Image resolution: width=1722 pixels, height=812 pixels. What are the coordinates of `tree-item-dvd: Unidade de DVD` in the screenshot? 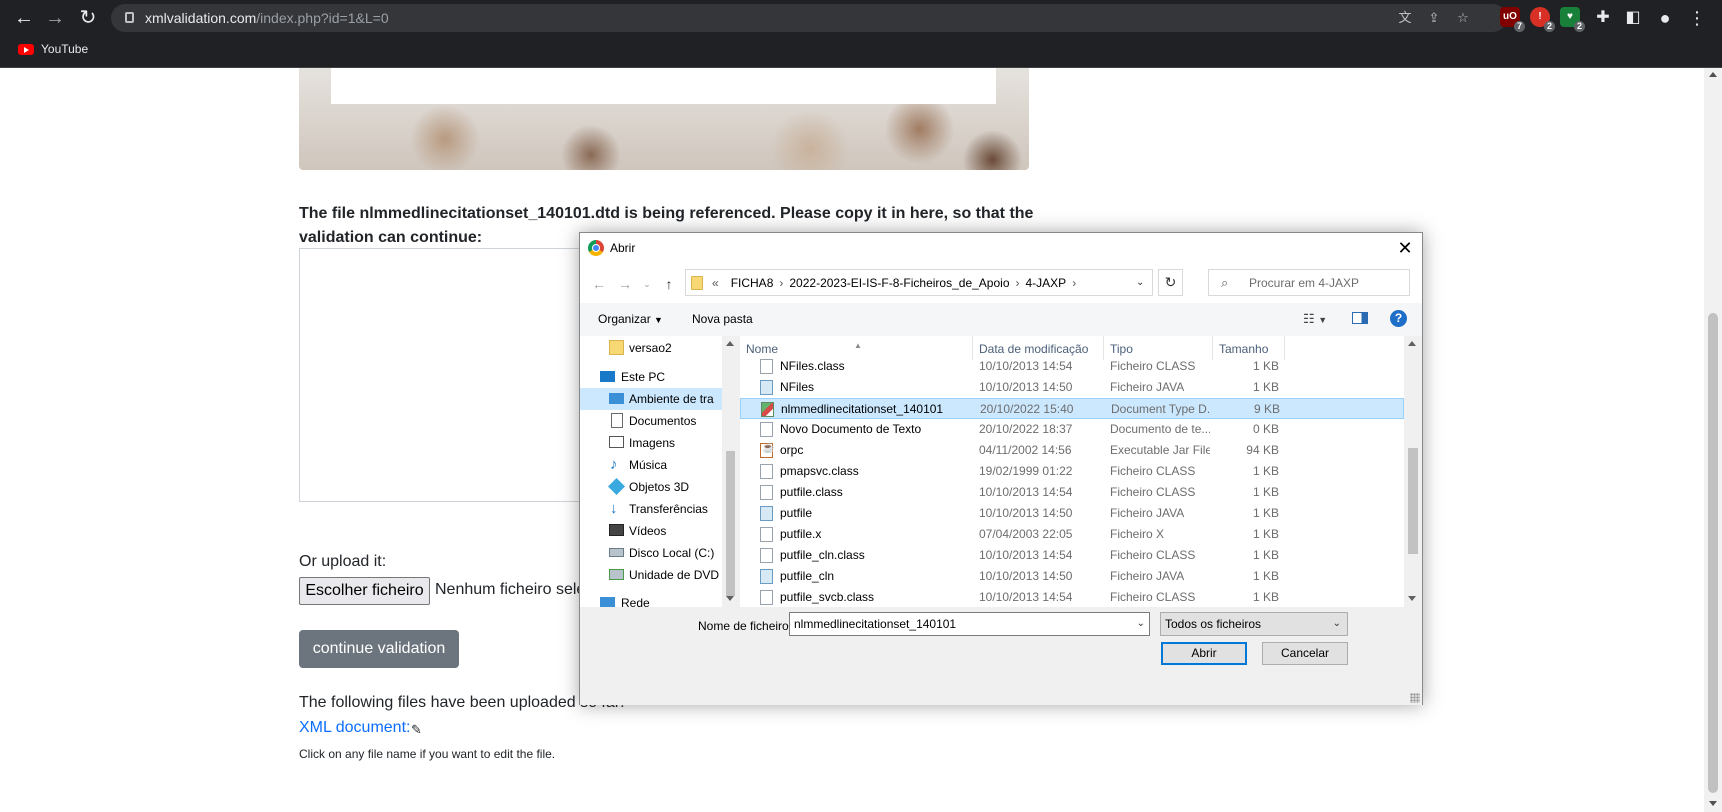 It's located at (651, 575).